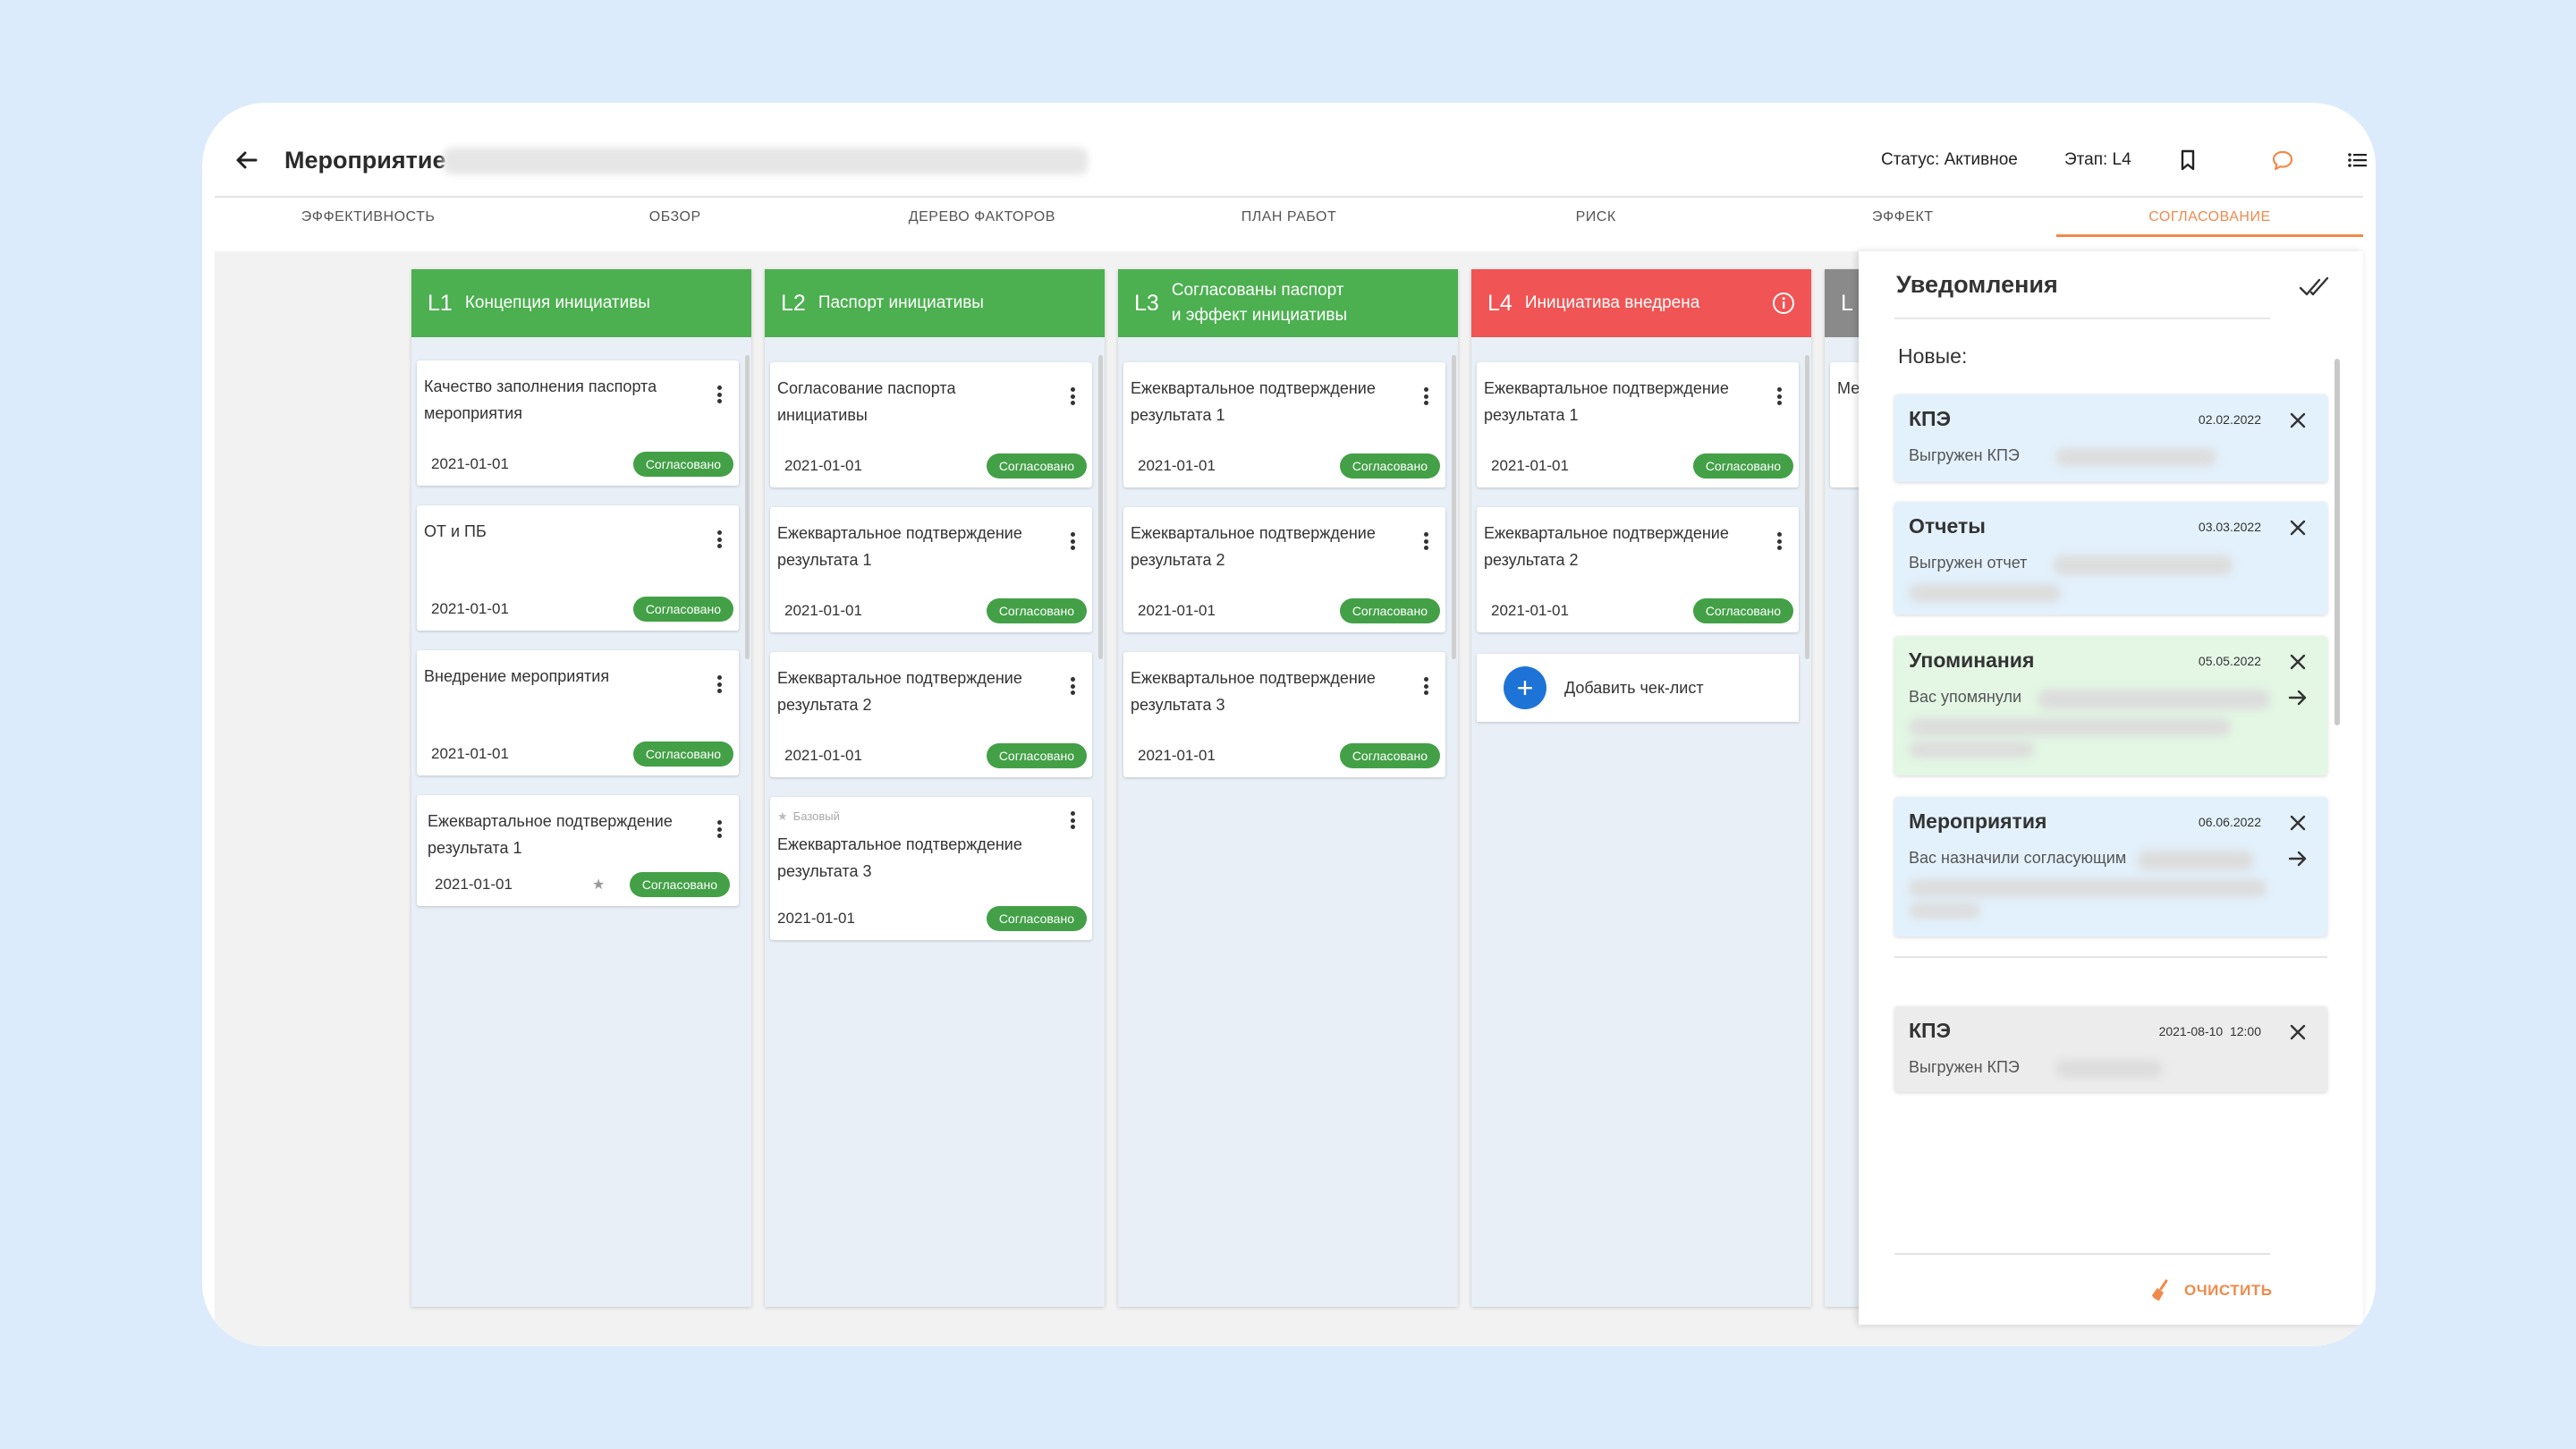 This screenshot has width=2576, height=1449. Describe the element at coordinates (2358, 160) in the screenshot. I see `list-menu-icon` at that location.